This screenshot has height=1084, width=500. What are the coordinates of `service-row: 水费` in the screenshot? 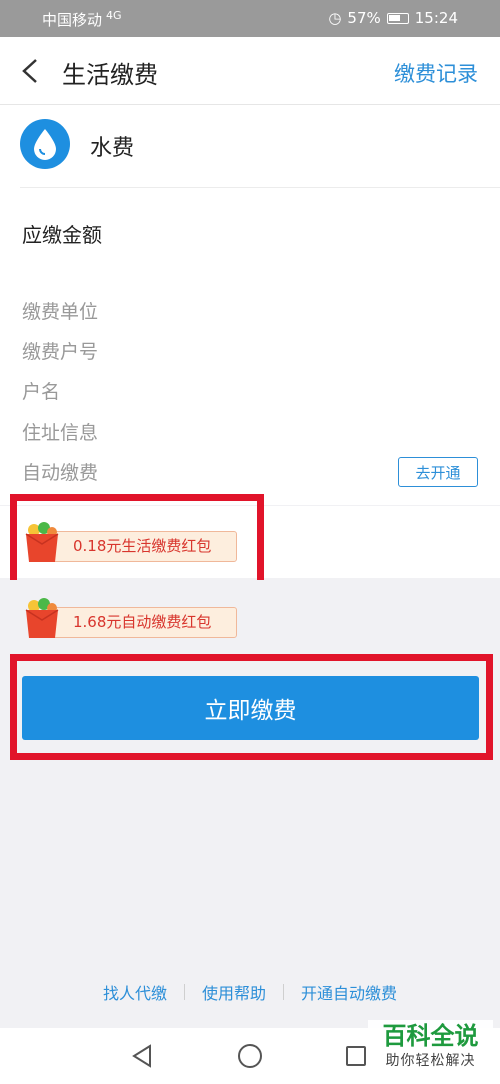 It's located at (250, 146).